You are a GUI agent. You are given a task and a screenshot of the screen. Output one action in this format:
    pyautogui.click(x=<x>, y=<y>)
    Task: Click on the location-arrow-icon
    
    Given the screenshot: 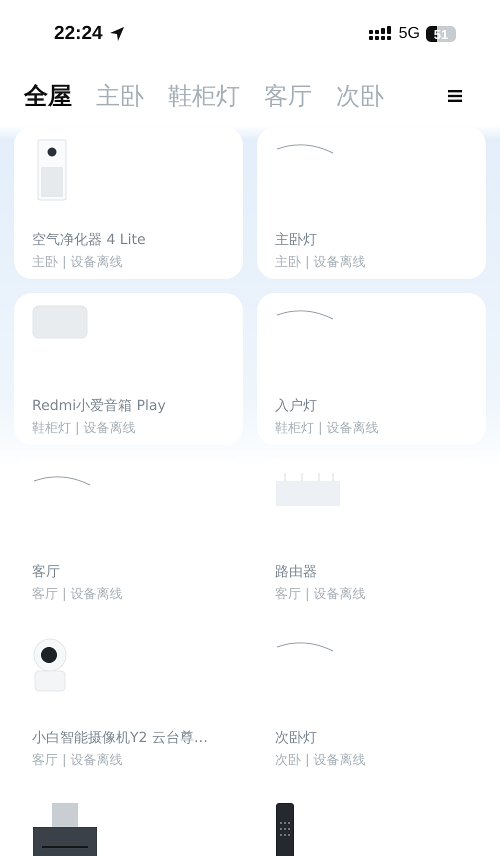 What is the action you would take?
    pyautogui.click(x=116, y=34)
    